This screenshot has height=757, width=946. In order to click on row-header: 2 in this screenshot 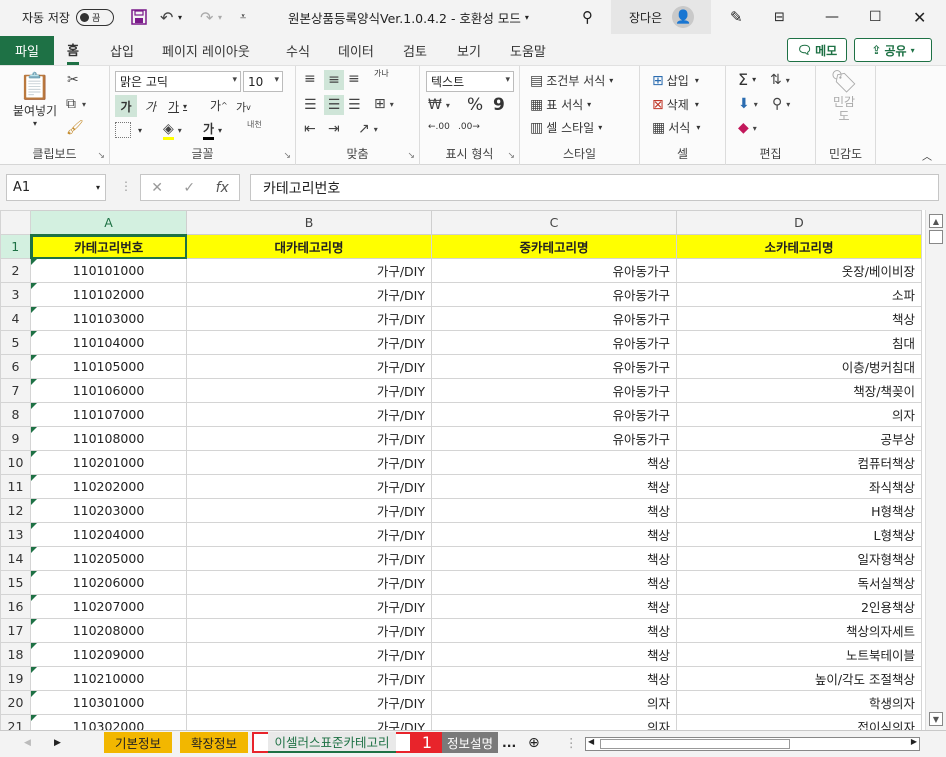, I will do `click(15, 270)`.